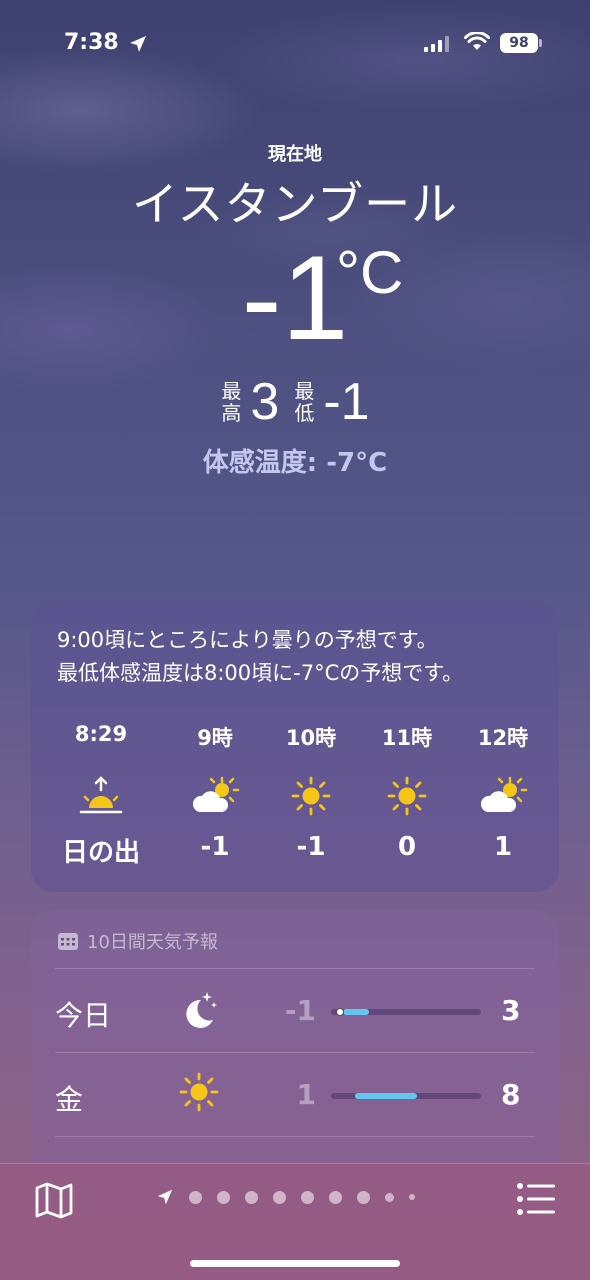 Image resolution: width=590 pixels, height=1280 pixels. I want to click on summary-line-1: 9:00頃にところにより曇りの予想です。, so click(247, 640).